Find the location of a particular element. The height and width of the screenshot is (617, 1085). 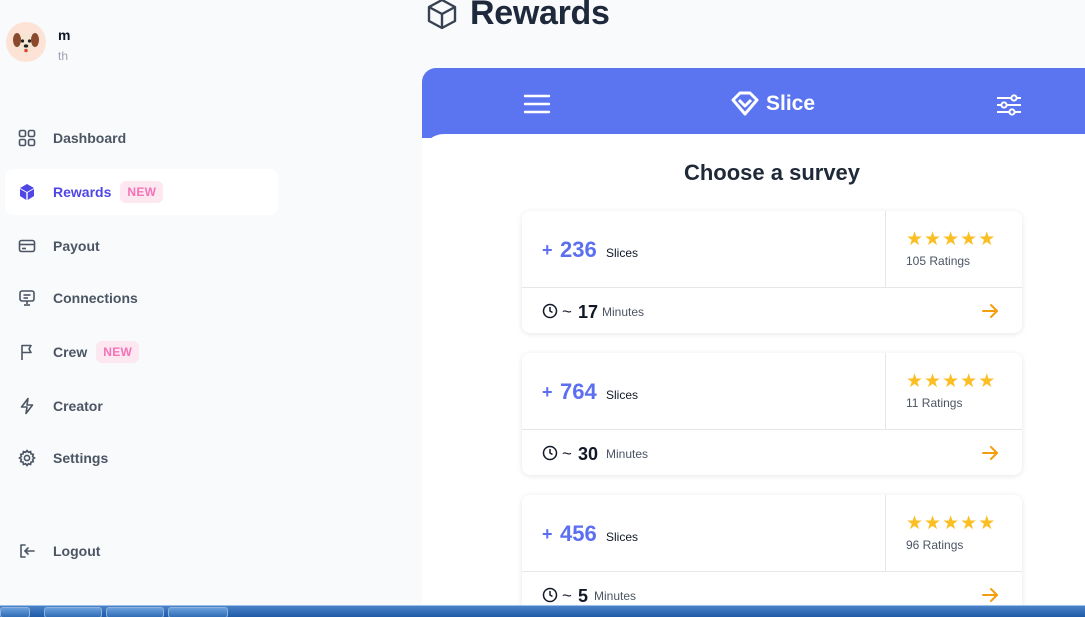

menu-icon is located at coordinates (537, 104).